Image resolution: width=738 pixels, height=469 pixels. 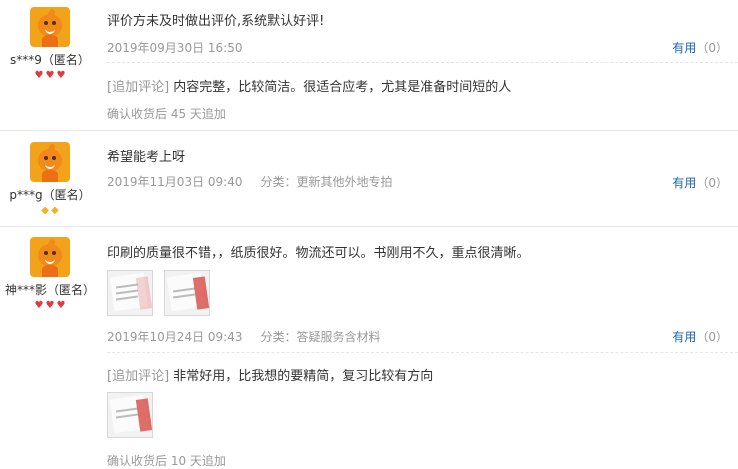 What do you see at coordinates (175, 337) in the screenshot?
I see `review-date: 2019年10月24日 09:43` at bounding box center [175, 337].